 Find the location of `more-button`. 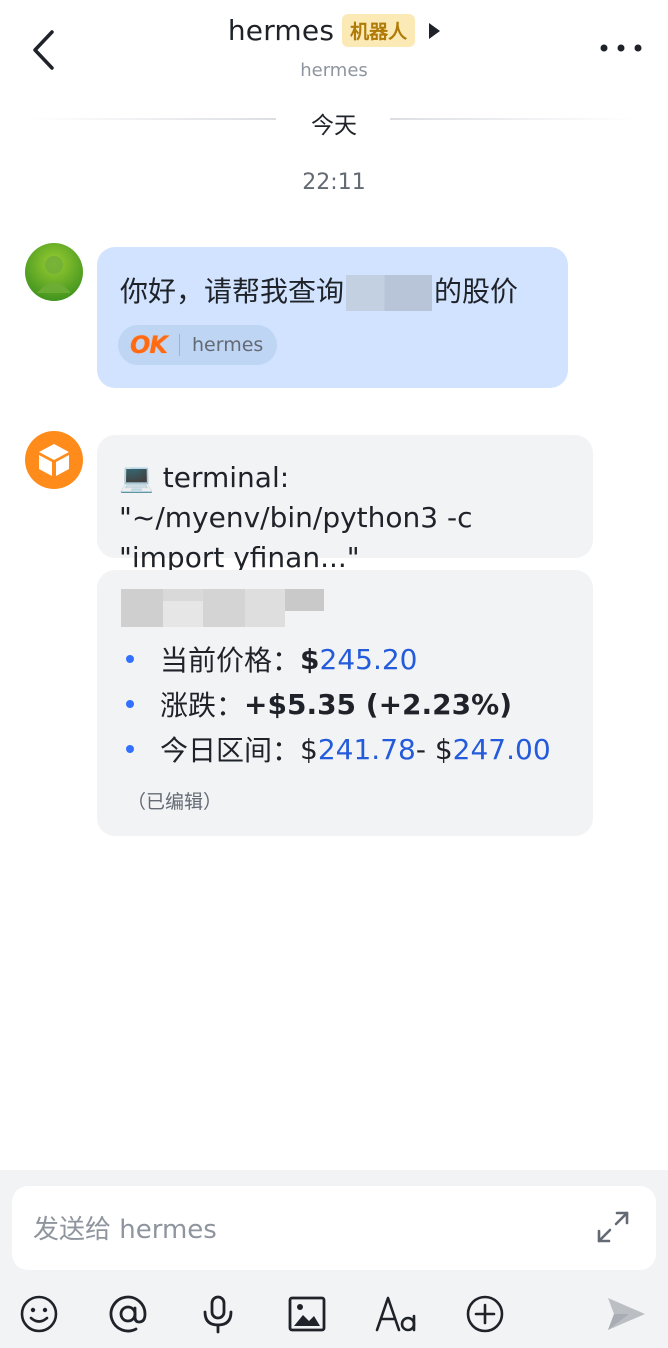

more-button is located at coordinates (621, 48).